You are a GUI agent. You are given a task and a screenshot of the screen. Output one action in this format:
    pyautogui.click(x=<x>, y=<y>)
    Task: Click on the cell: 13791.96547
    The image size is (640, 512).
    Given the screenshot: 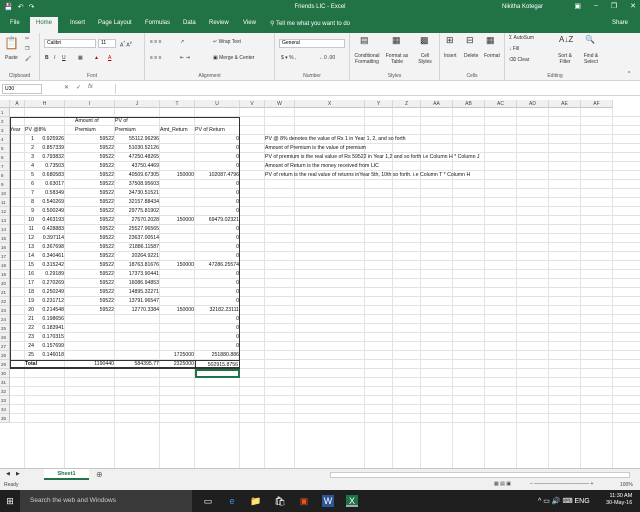 What is the action you would take?
    pyautogui.click(x=137, y=301)
    